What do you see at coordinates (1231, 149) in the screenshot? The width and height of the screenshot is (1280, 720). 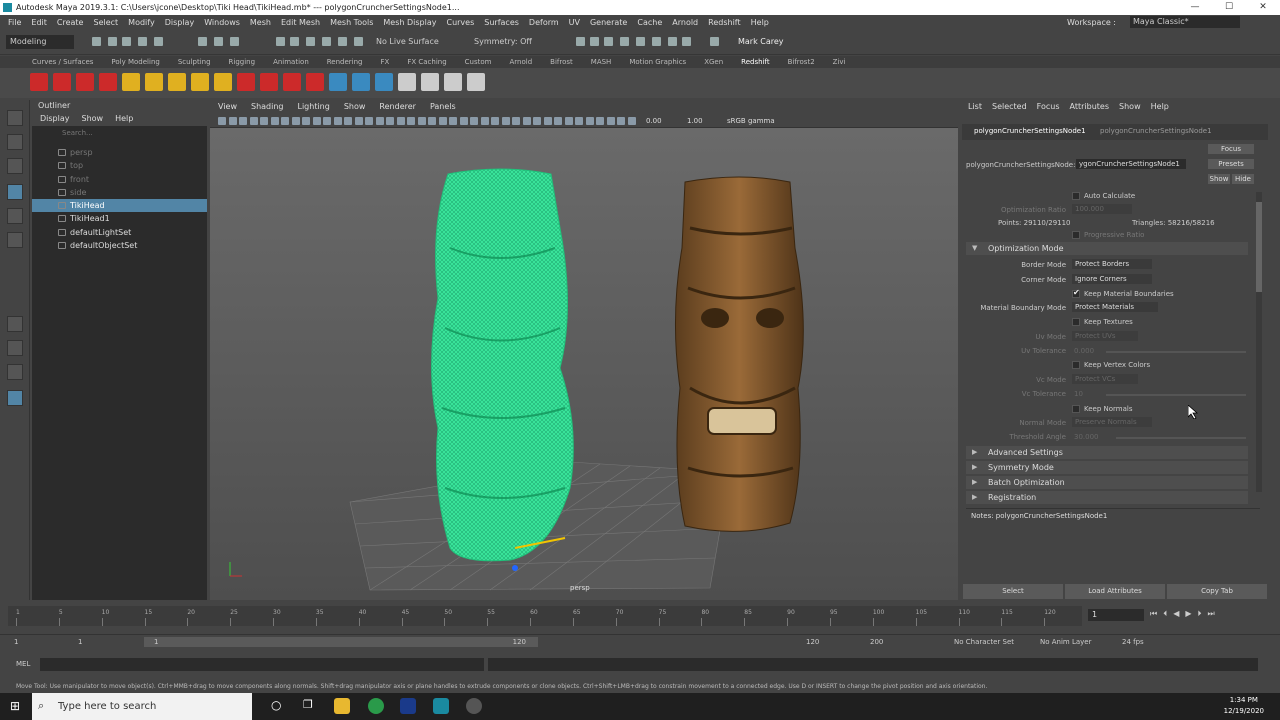 I see `focus-button: Focus` at bounding box center [1231, 149].